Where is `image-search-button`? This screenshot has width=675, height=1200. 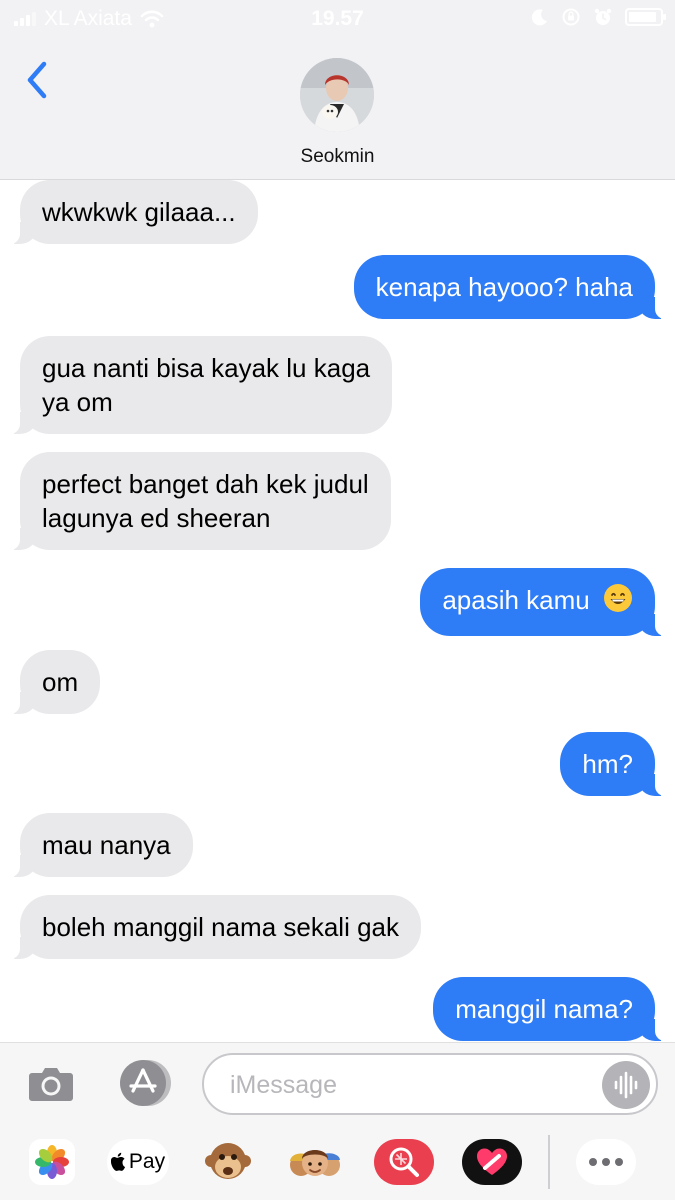 image-search-button is located at coordinates (404, 1162).